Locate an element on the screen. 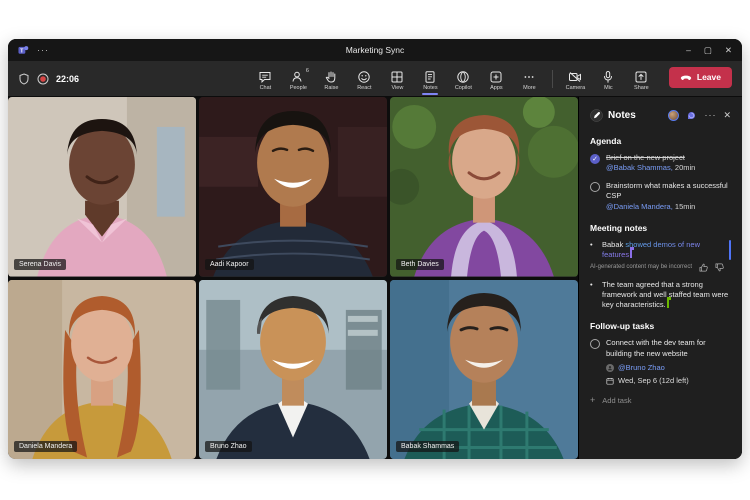 The height and width of the screenshot is (500, 750). minimize-button: – is located at coordinates (688, 50).